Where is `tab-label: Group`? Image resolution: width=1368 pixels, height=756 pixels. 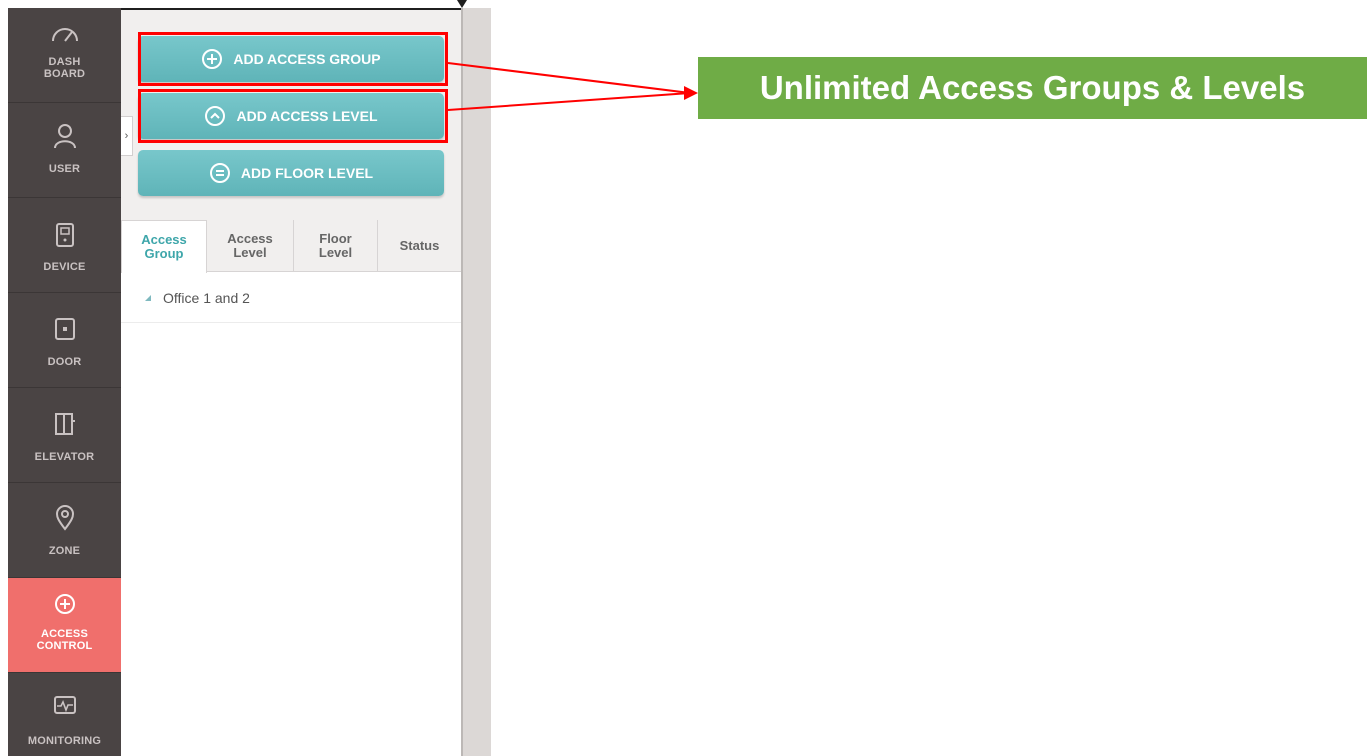 tab-label: Group is located at coordinates (164, 253).